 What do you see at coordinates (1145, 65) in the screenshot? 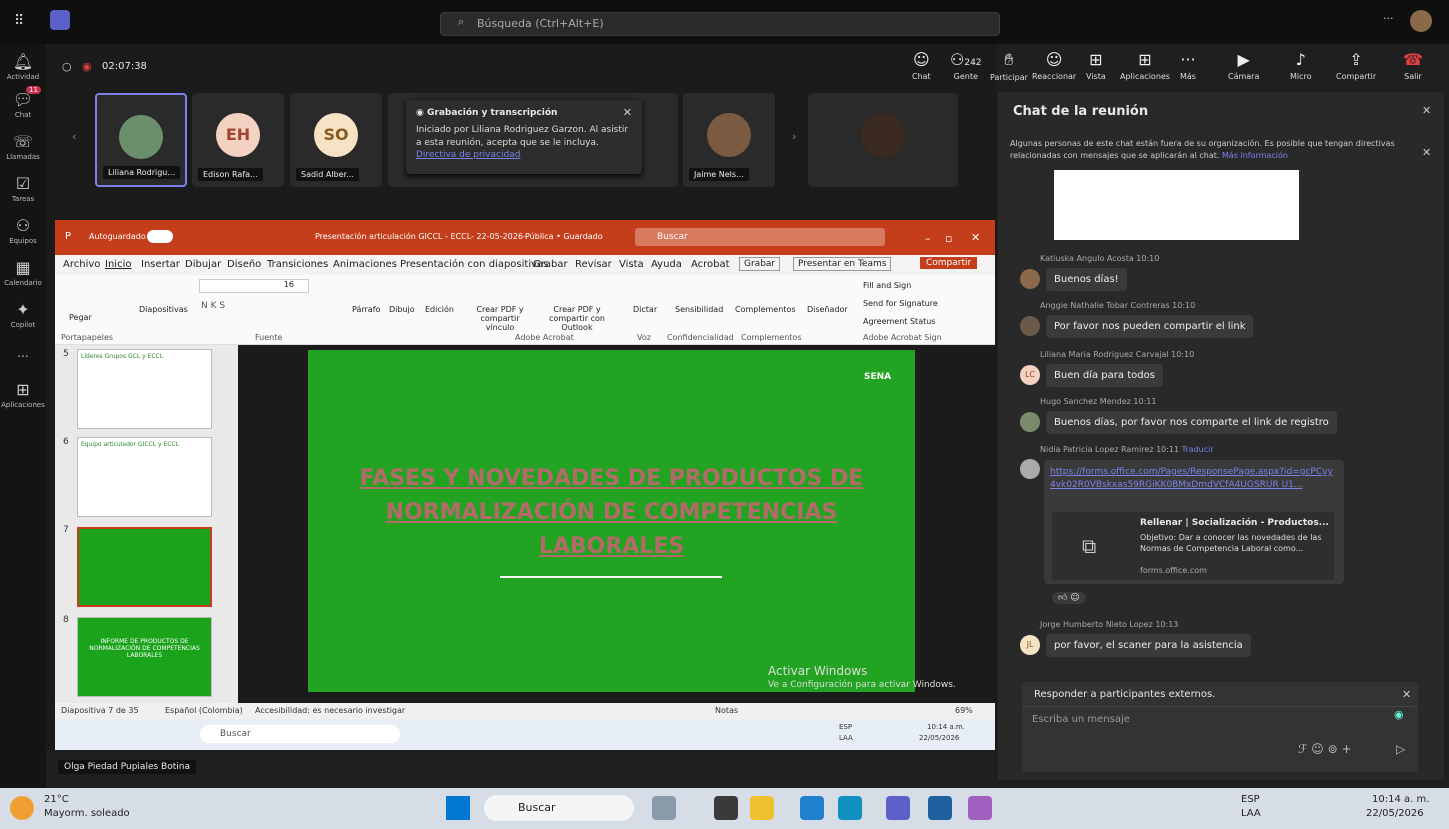
I see `apps-button: ⊞ Aplicaciones` at bounding box center [1145, 65].